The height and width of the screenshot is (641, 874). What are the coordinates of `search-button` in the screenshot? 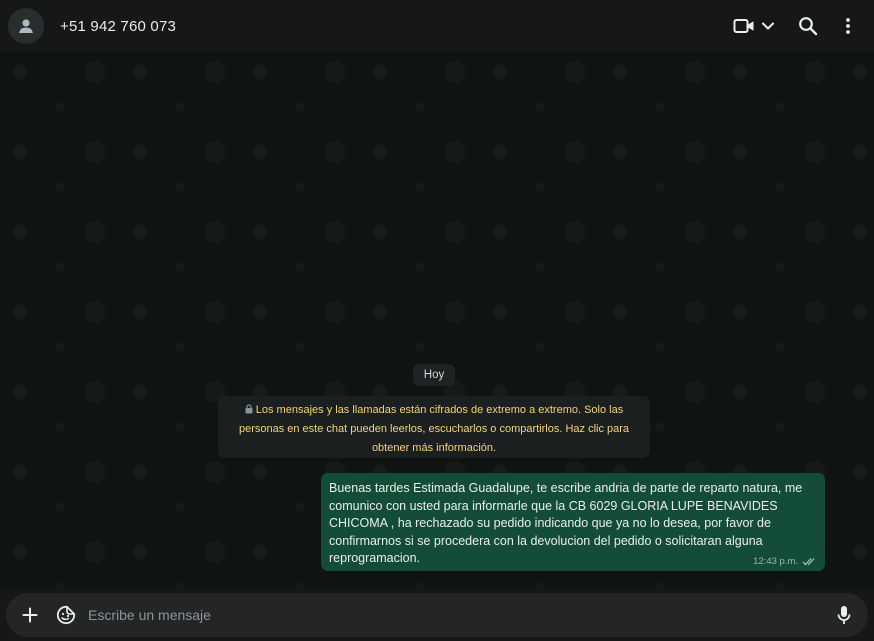 It's located at (808, 26).